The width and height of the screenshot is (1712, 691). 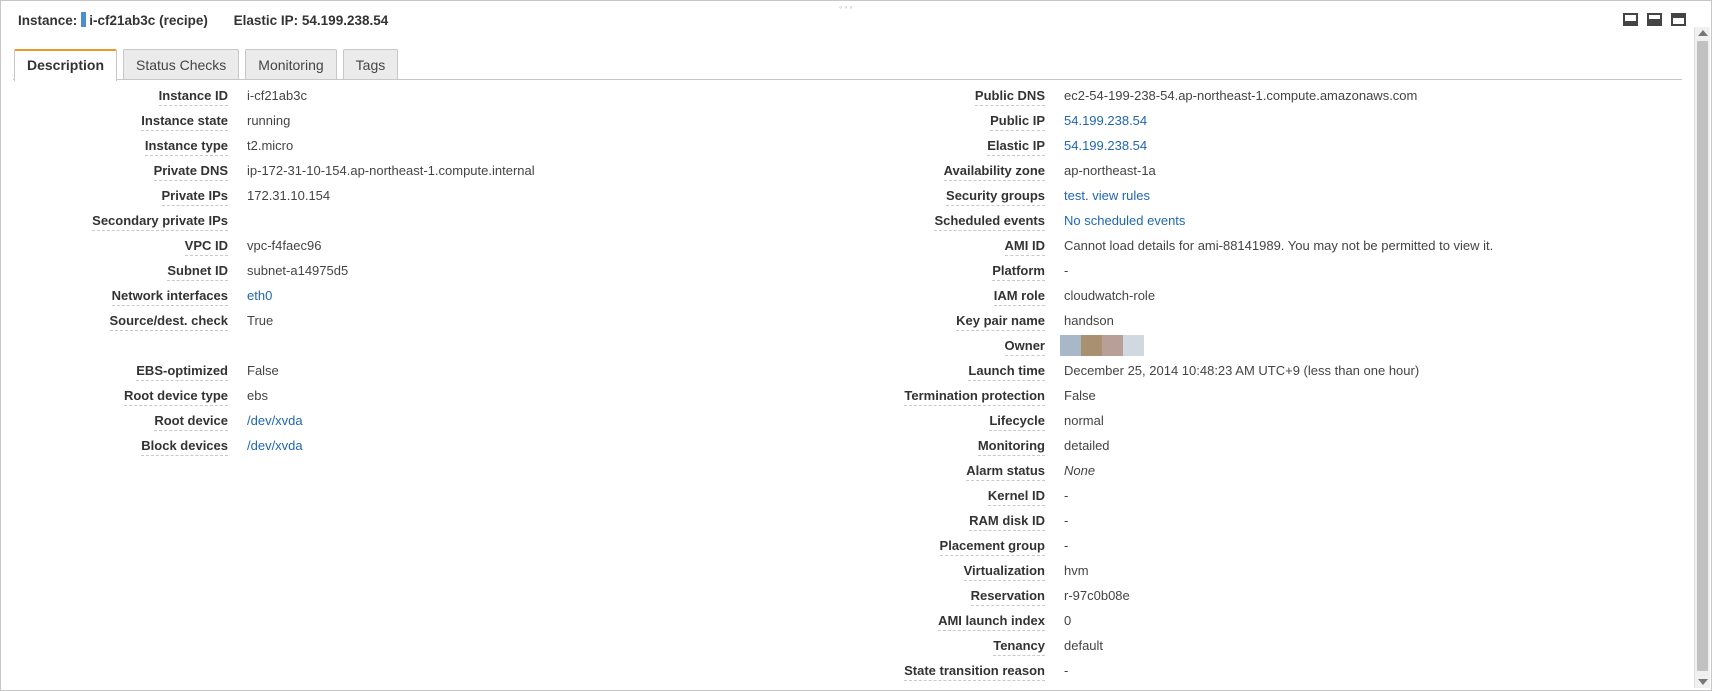 What do you see at coordinates (440, 420) in the screenshot?
I see `detail-row-root-device: Root device/dev/xvda` at bounding box center [440, 420].